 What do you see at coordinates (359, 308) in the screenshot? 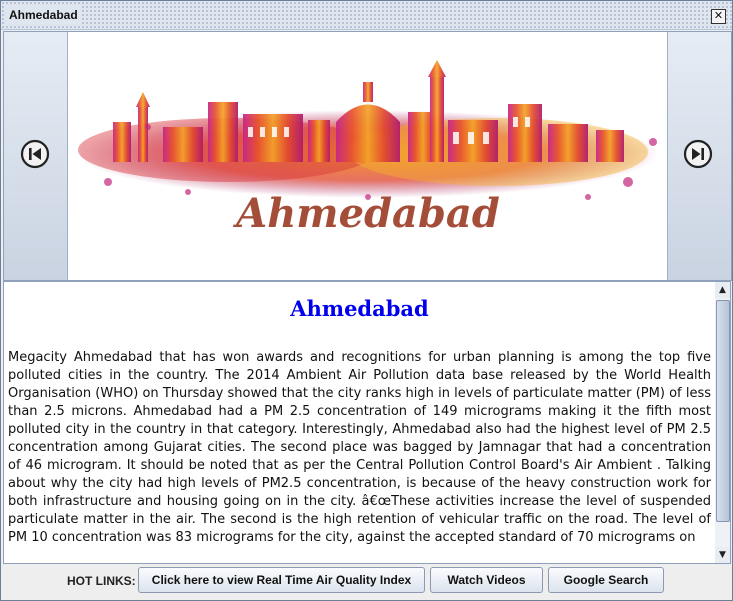
I see `article-title: Ahmedabad` at bounding box center [359, 308].